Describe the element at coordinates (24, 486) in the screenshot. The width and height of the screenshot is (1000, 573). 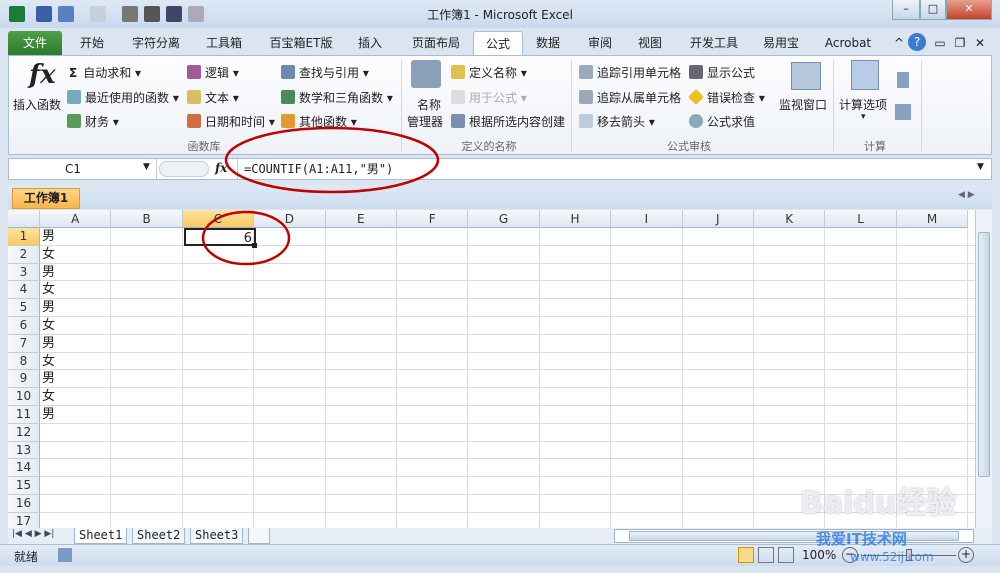
I see `row-header-15: 15` at that location.